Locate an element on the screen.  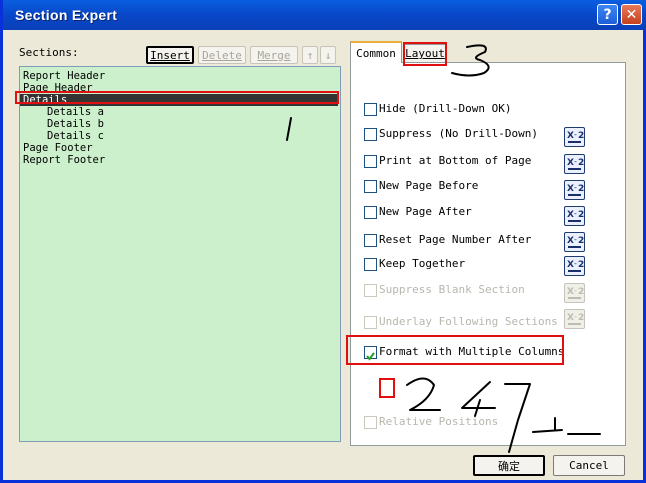
option-label: Suppress (No Drill-Down) is located at coordinates (458, 133).